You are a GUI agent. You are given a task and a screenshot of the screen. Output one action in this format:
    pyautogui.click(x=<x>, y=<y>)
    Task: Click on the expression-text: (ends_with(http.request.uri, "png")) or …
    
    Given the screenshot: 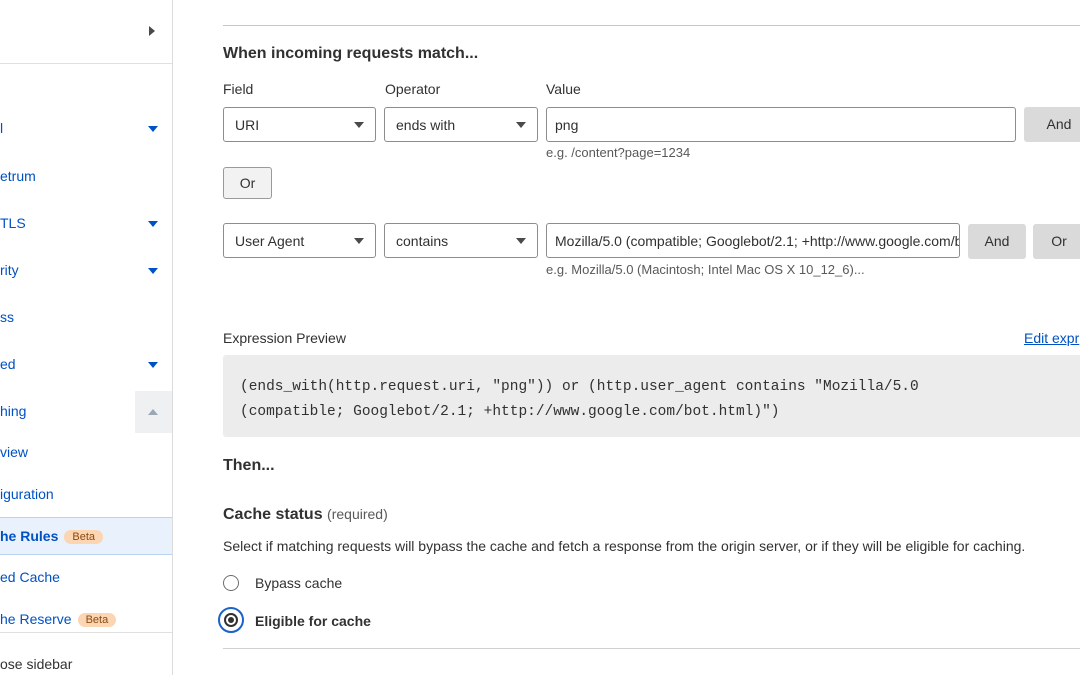 What is the action you would take?
    pyautogui.click(x=579, y=400)
    